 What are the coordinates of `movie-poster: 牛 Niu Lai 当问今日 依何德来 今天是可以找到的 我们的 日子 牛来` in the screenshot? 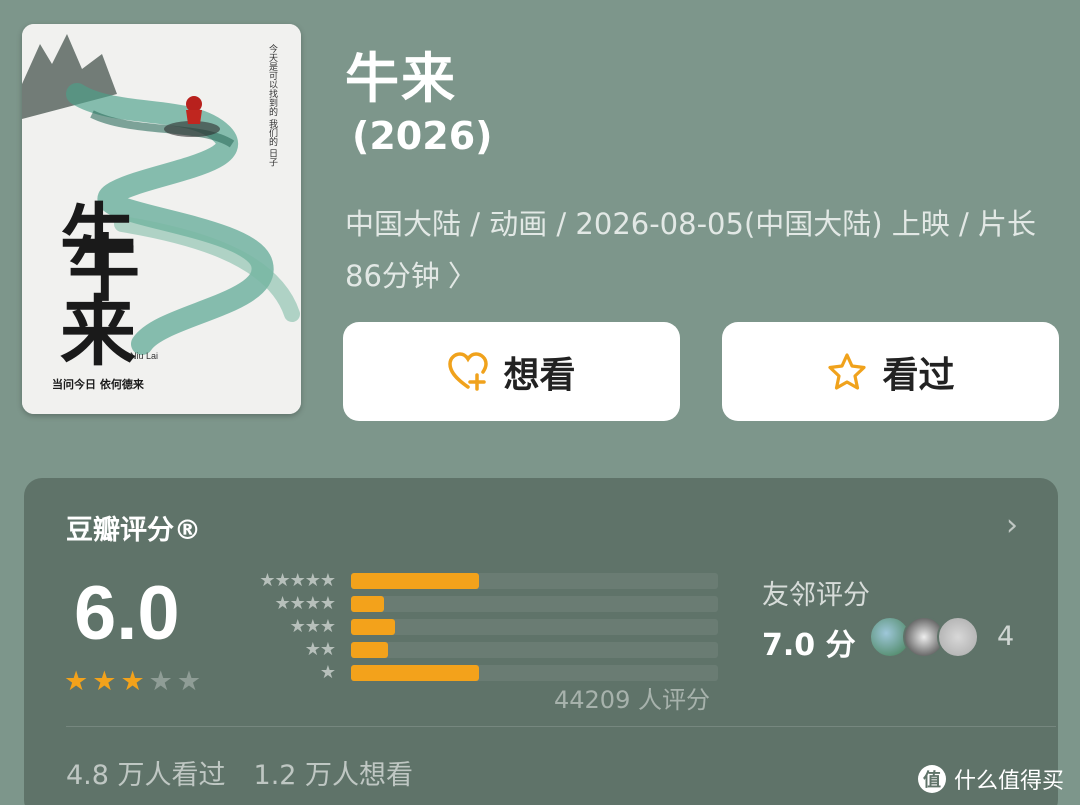 It's located at (161, 219).